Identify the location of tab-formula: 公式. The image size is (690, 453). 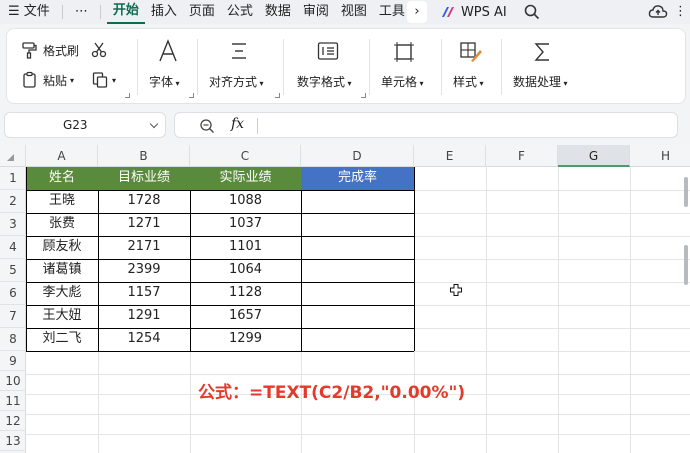
(240, 12).